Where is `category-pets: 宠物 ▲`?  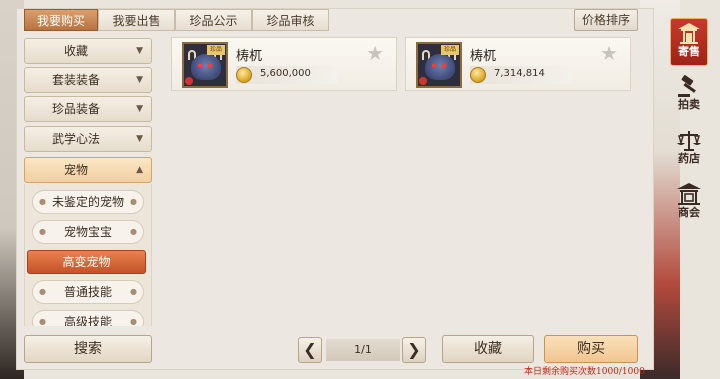 category-pets: 宠物 ▲ is located at coordinates (88, 170).